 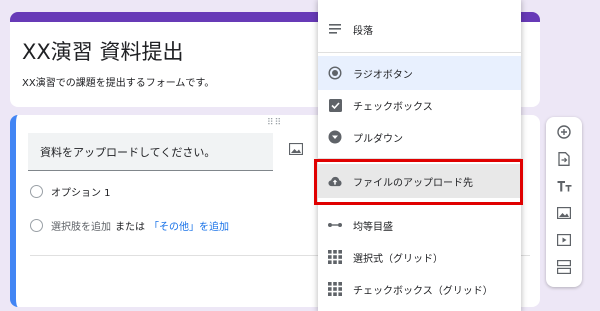 What do you see at coordinates (418, 182) in the screenshot?
I see `highlight-box` at bounding box center [418, 182].